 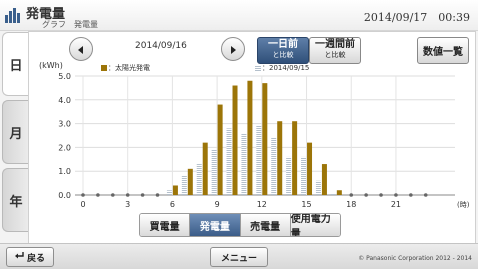 What do you see at coordinates (15, 132) in the screenshot?
I see `tab-month: 月` at bounding box center [15, 132].